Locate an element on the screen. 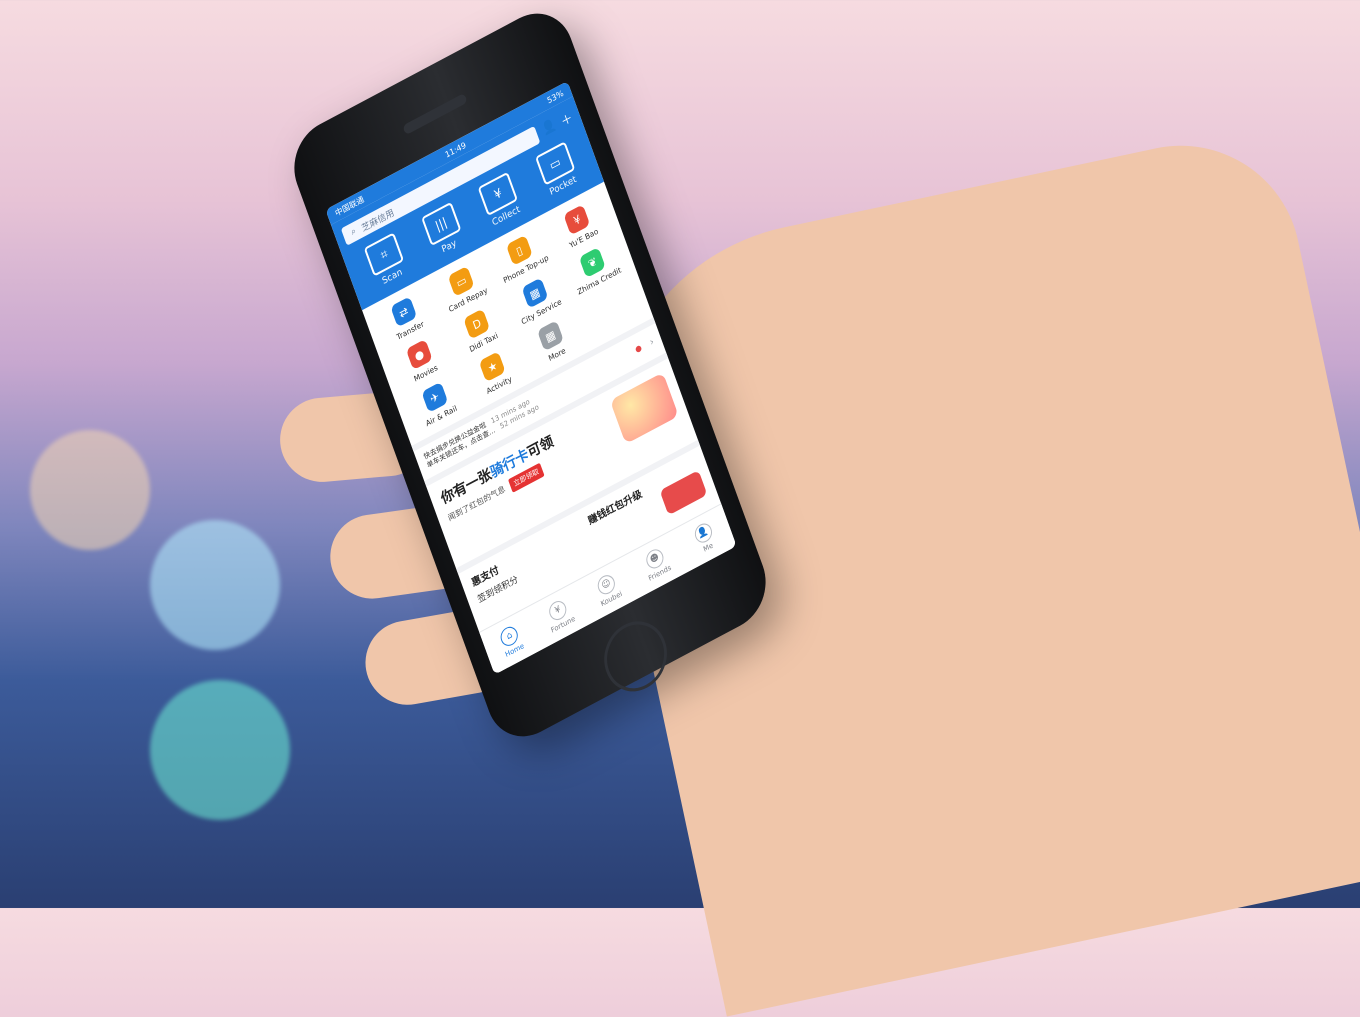  chevron-right-icon: › is located at coordinates (652, 342).